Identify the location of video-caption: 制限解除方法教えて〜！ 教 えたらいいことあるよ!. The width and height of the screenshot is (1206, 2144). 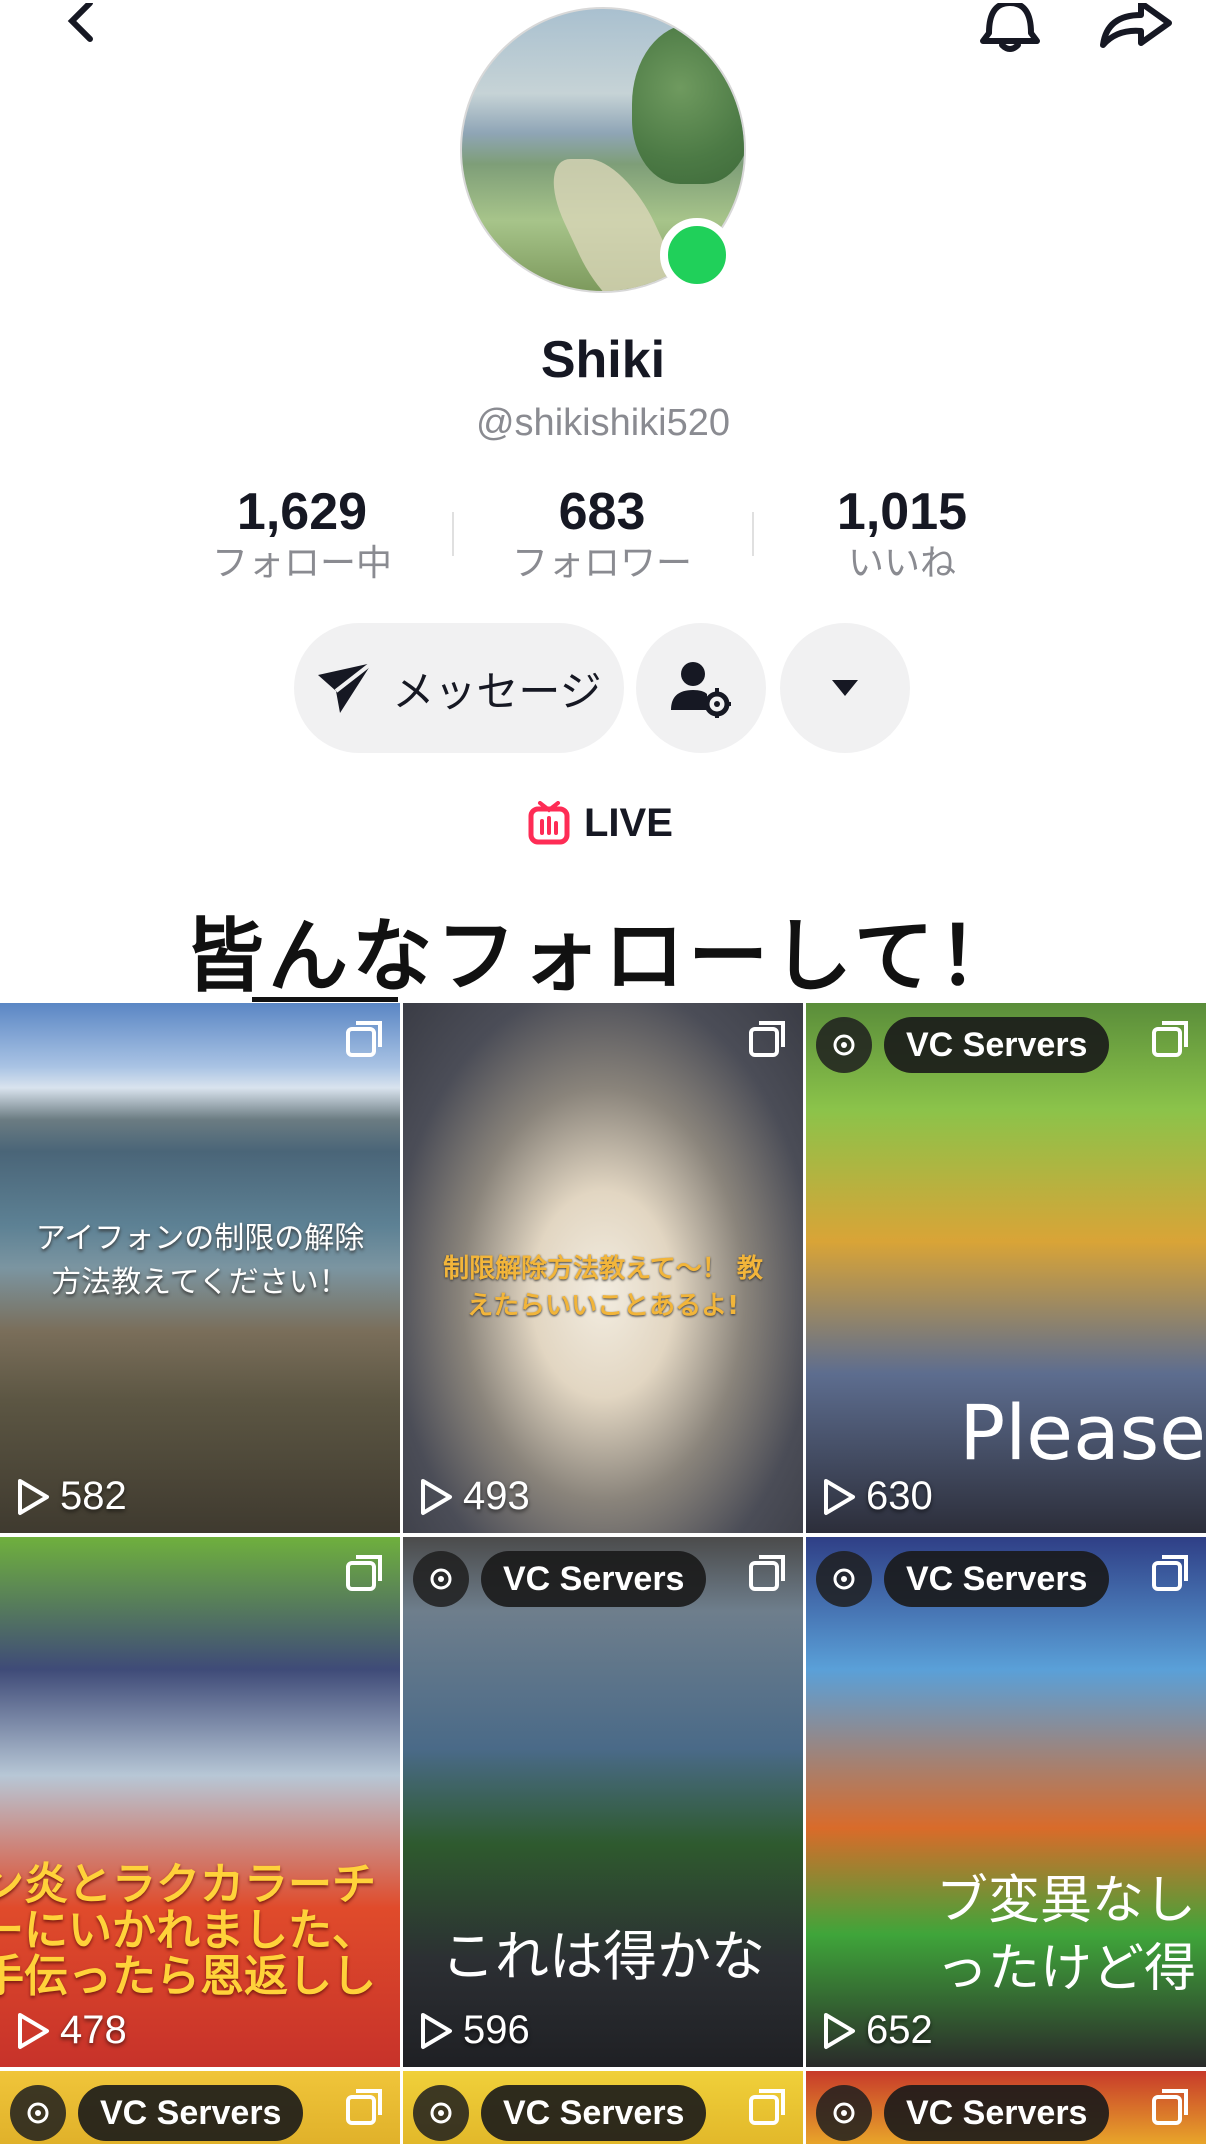
(603, 1287).